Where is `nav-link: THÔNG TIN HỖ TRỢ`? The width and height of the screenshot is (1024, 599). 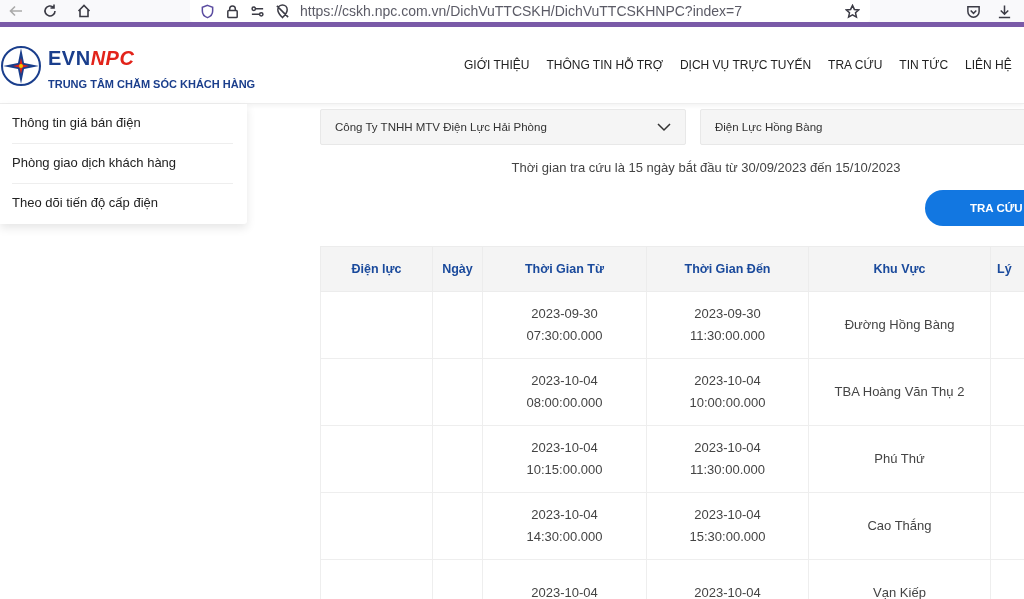 nav-link: THÔNG TIN HỖ TRỢ is located at coordinates (604, 65).